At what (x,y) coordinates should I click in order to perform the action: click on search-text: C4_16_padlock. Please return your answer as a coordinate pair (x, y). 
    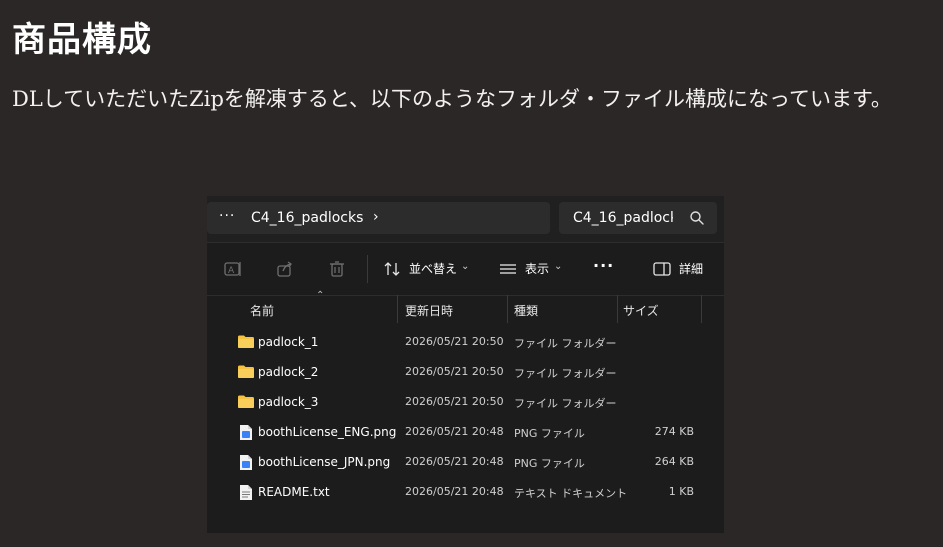
    Looking at the image, I should click on (623, 218).